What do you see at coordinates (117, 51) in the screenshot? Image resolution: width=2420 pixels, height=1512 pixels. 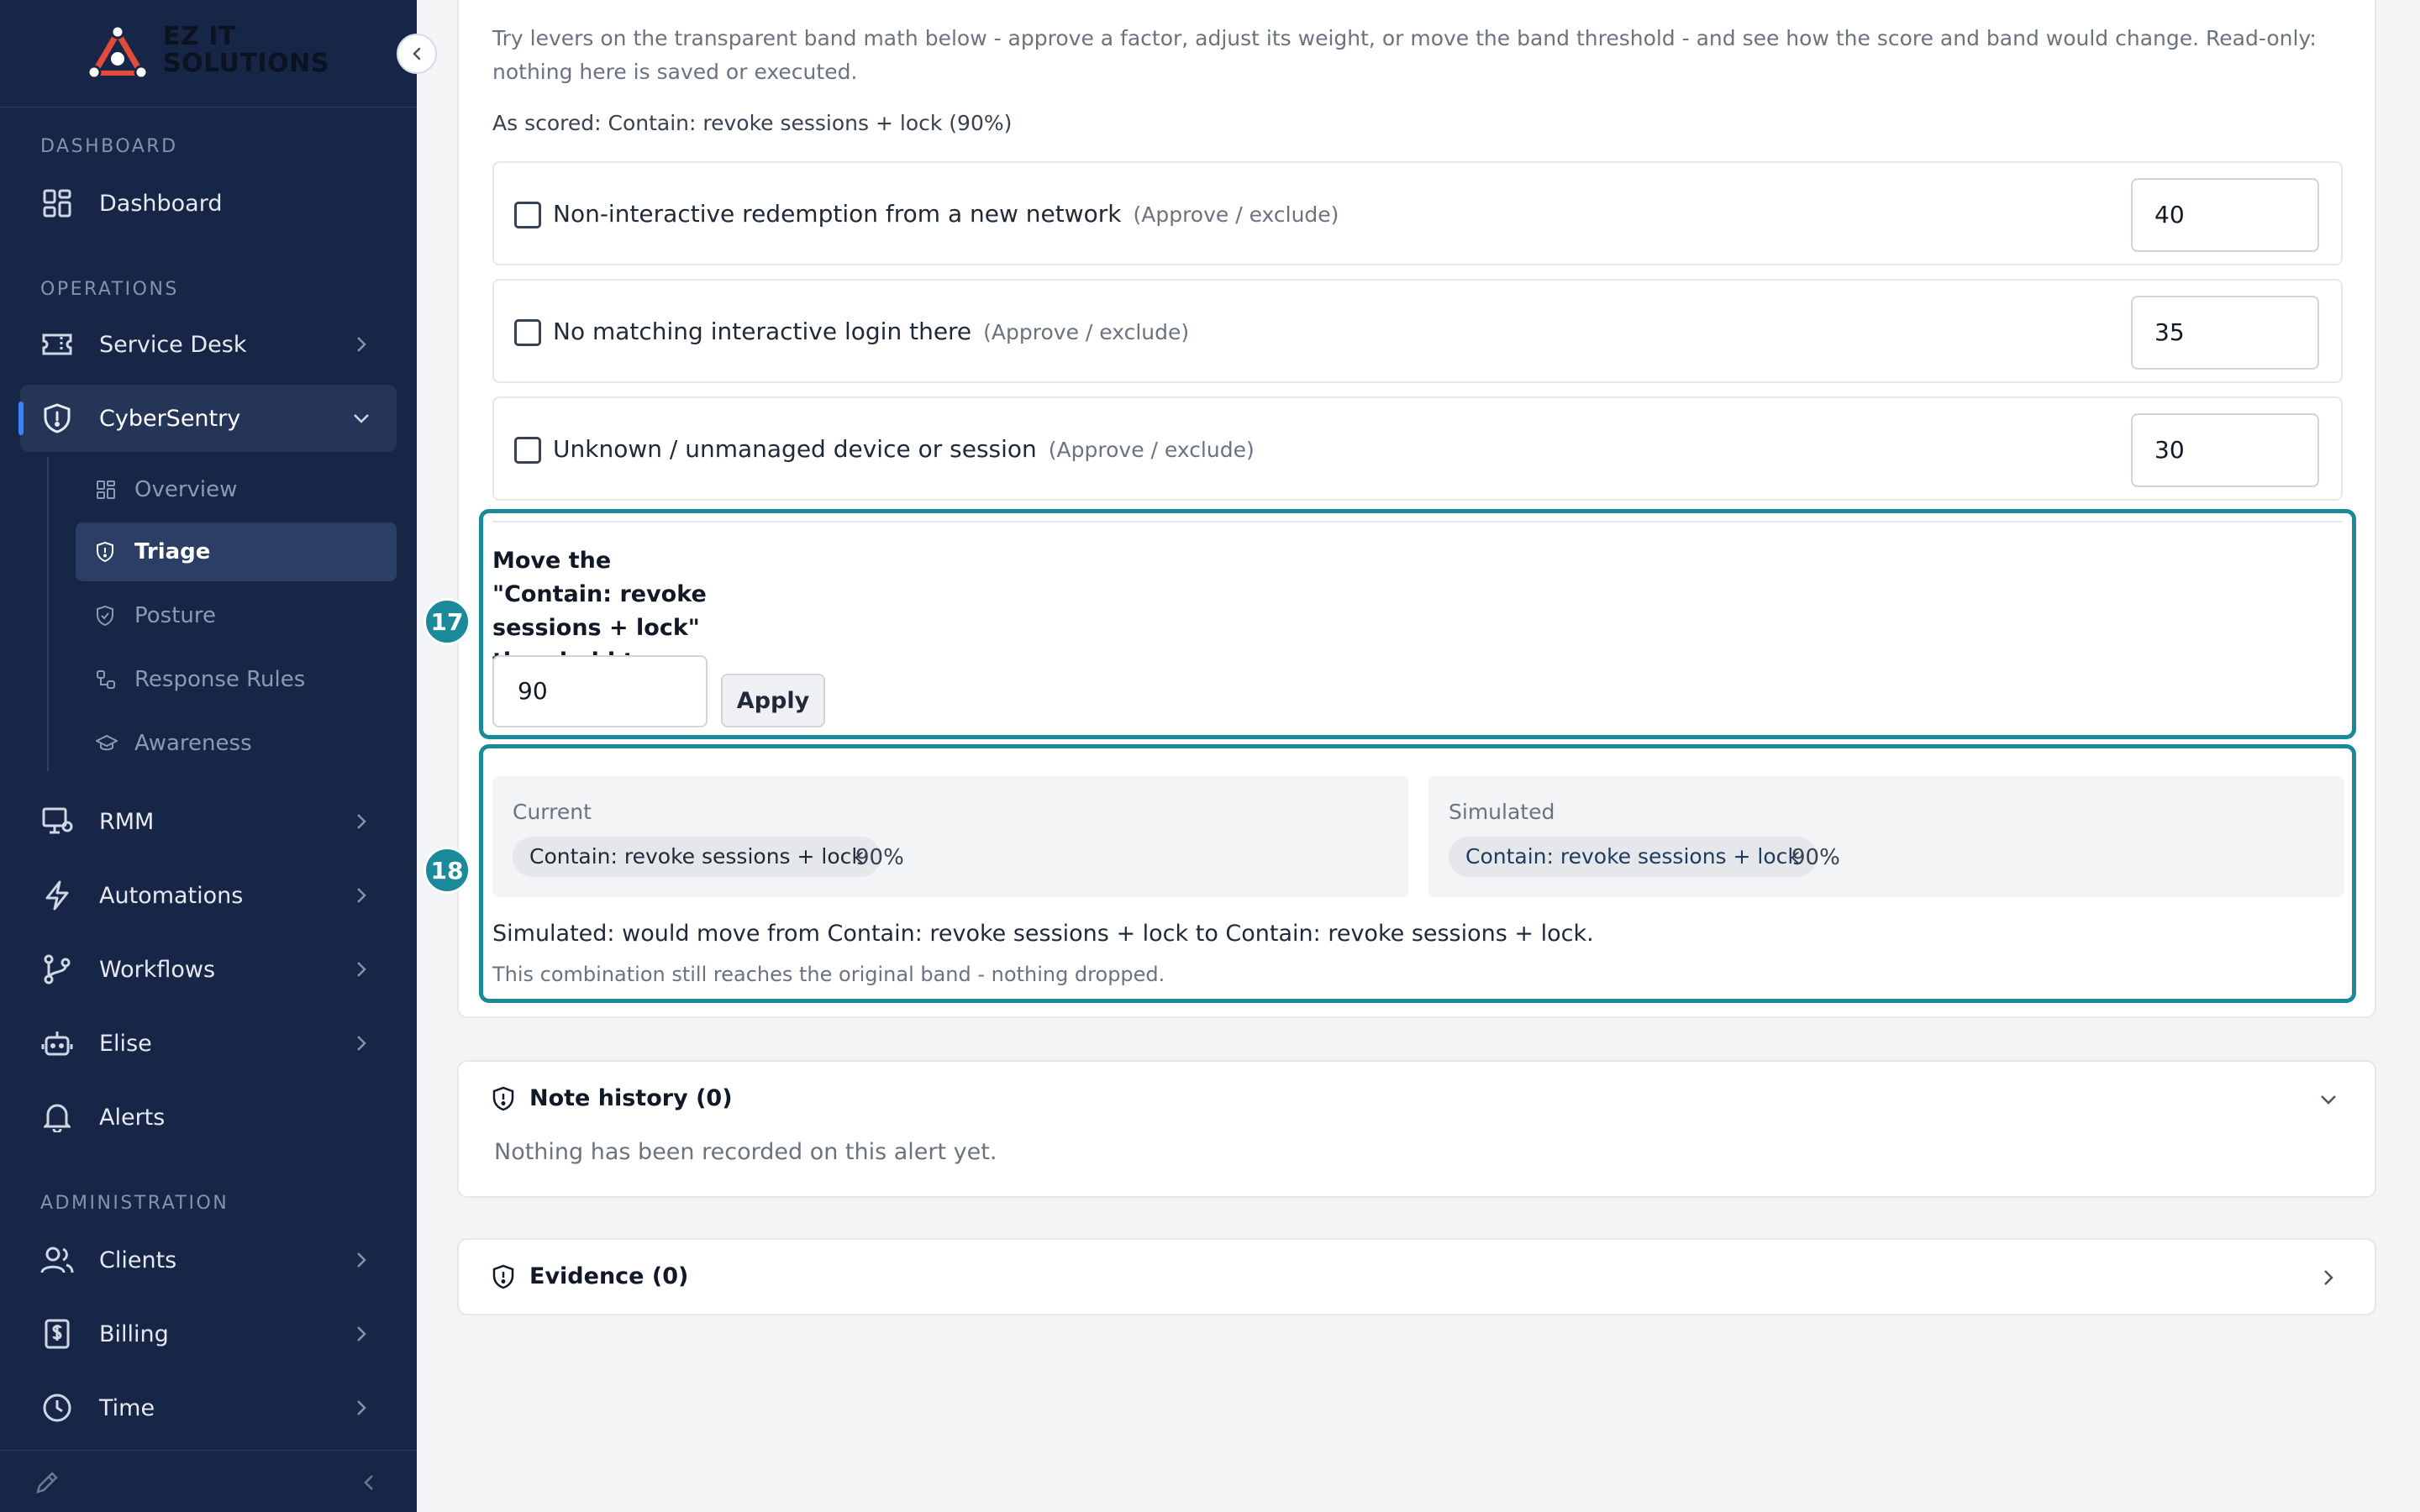 I see `brand-logo-icon` at bounding box center [117, 51].